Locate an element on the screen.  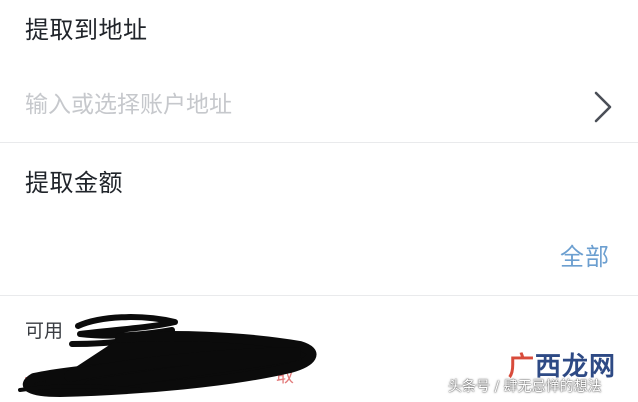
watermark: 广西龙网 头条号 / 肆无忌惮的想法 is located at coordinates (541, 374).